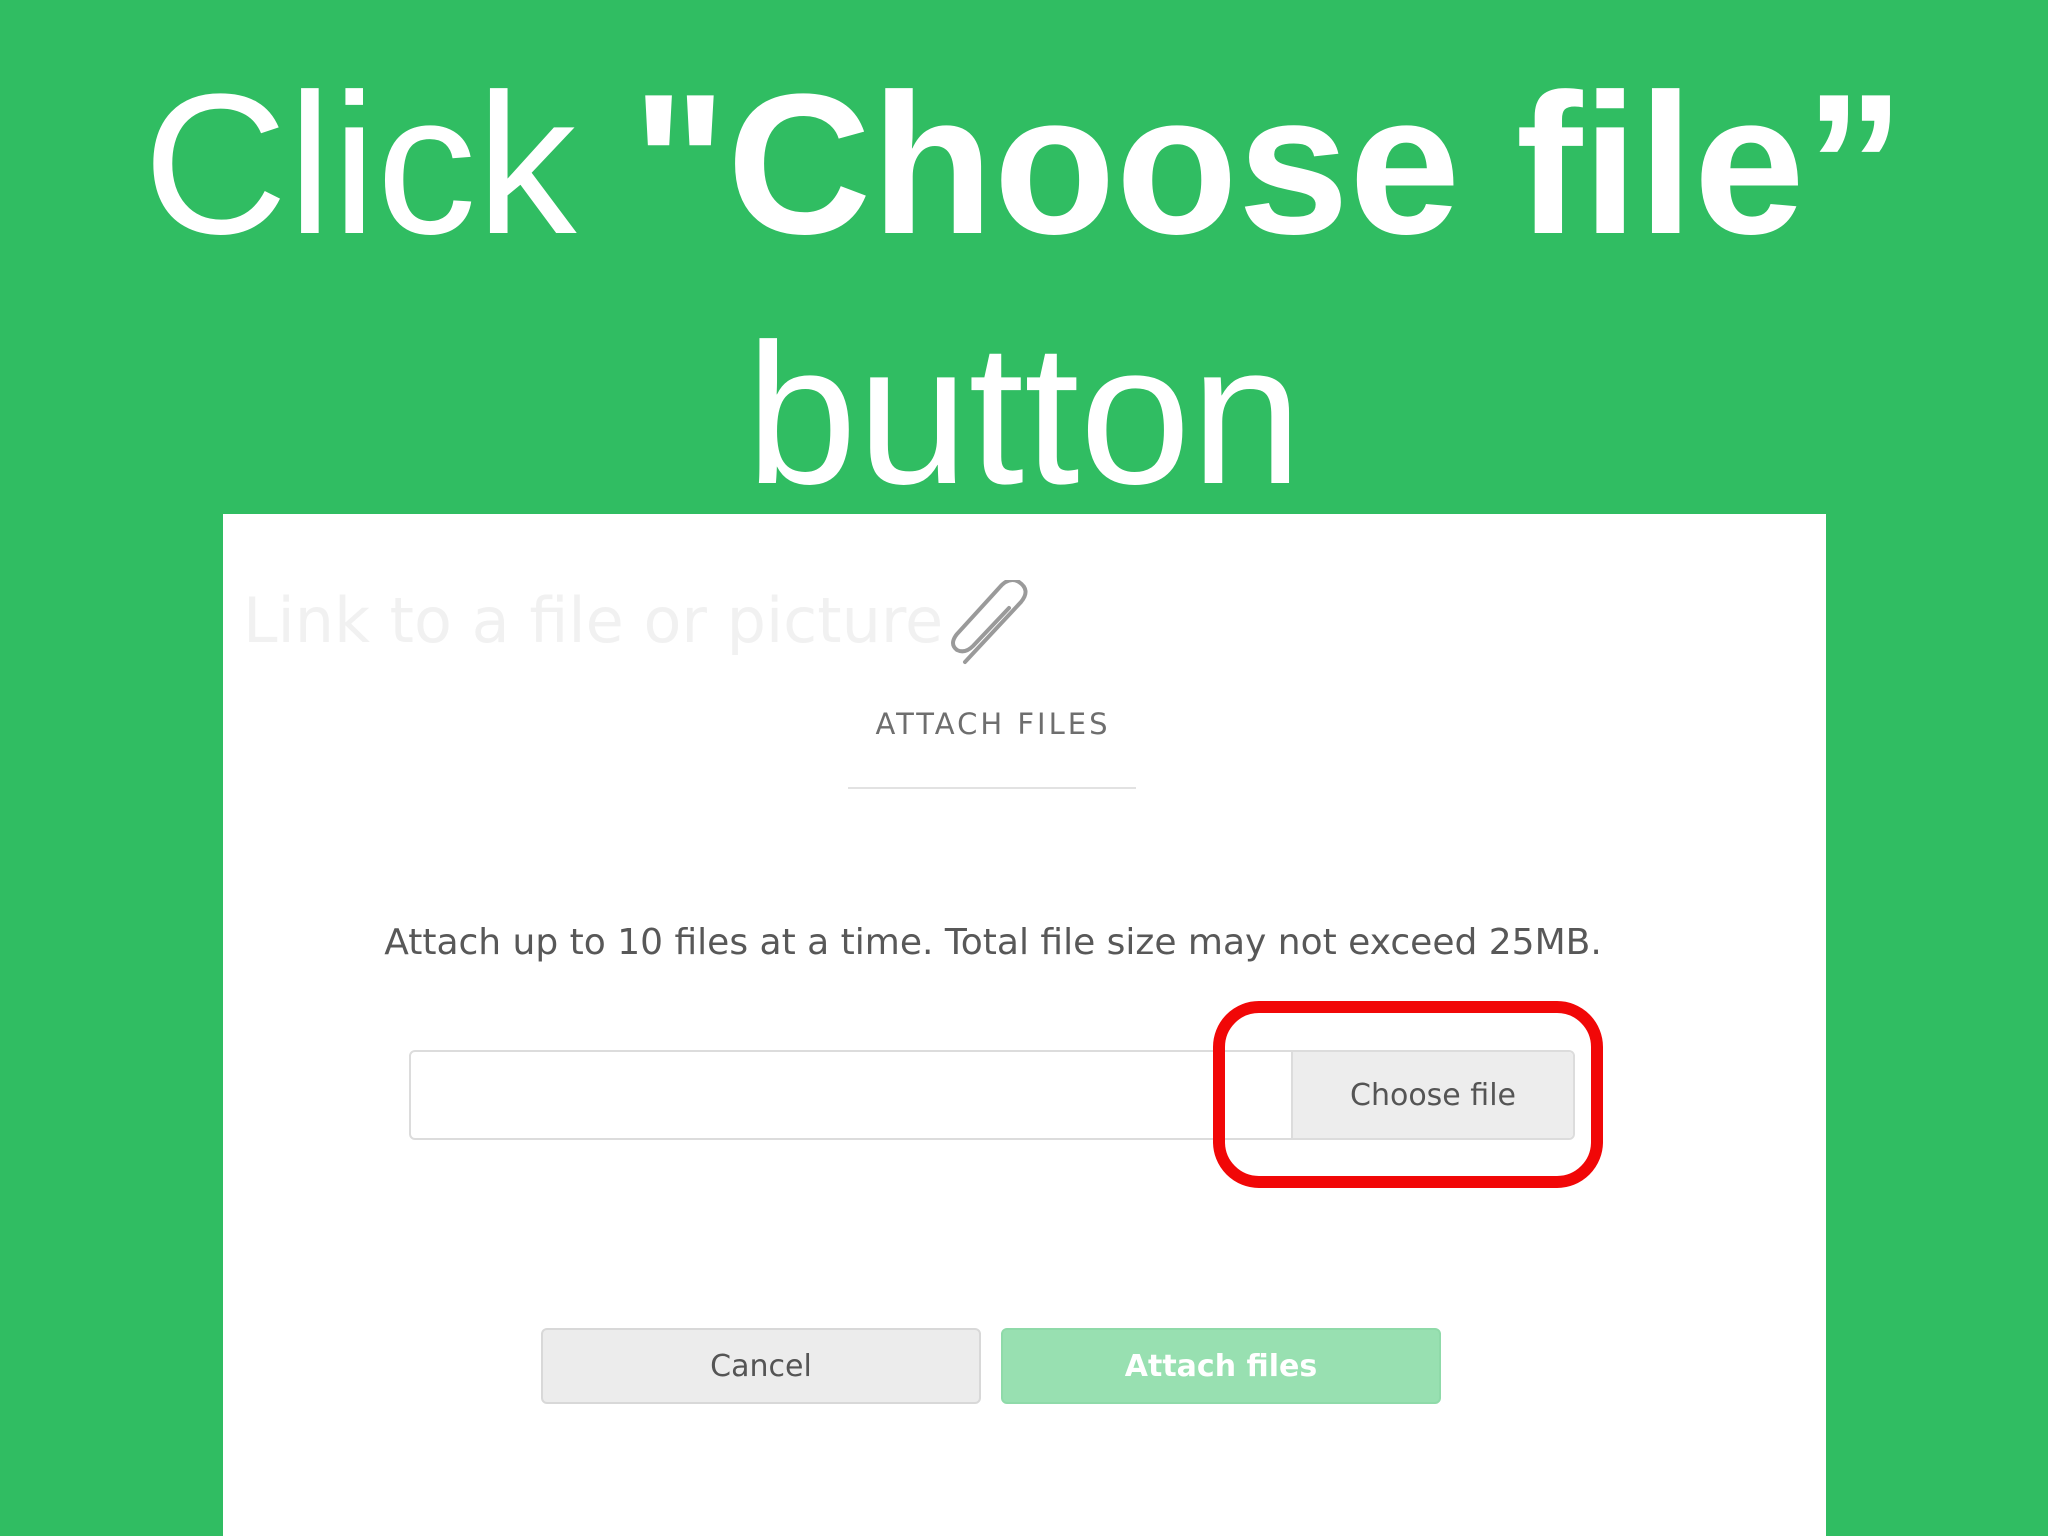 This screenshot has height=1536, width=2048. I want to click on dialog-title: ATTACH FILES, so click(993, 724).